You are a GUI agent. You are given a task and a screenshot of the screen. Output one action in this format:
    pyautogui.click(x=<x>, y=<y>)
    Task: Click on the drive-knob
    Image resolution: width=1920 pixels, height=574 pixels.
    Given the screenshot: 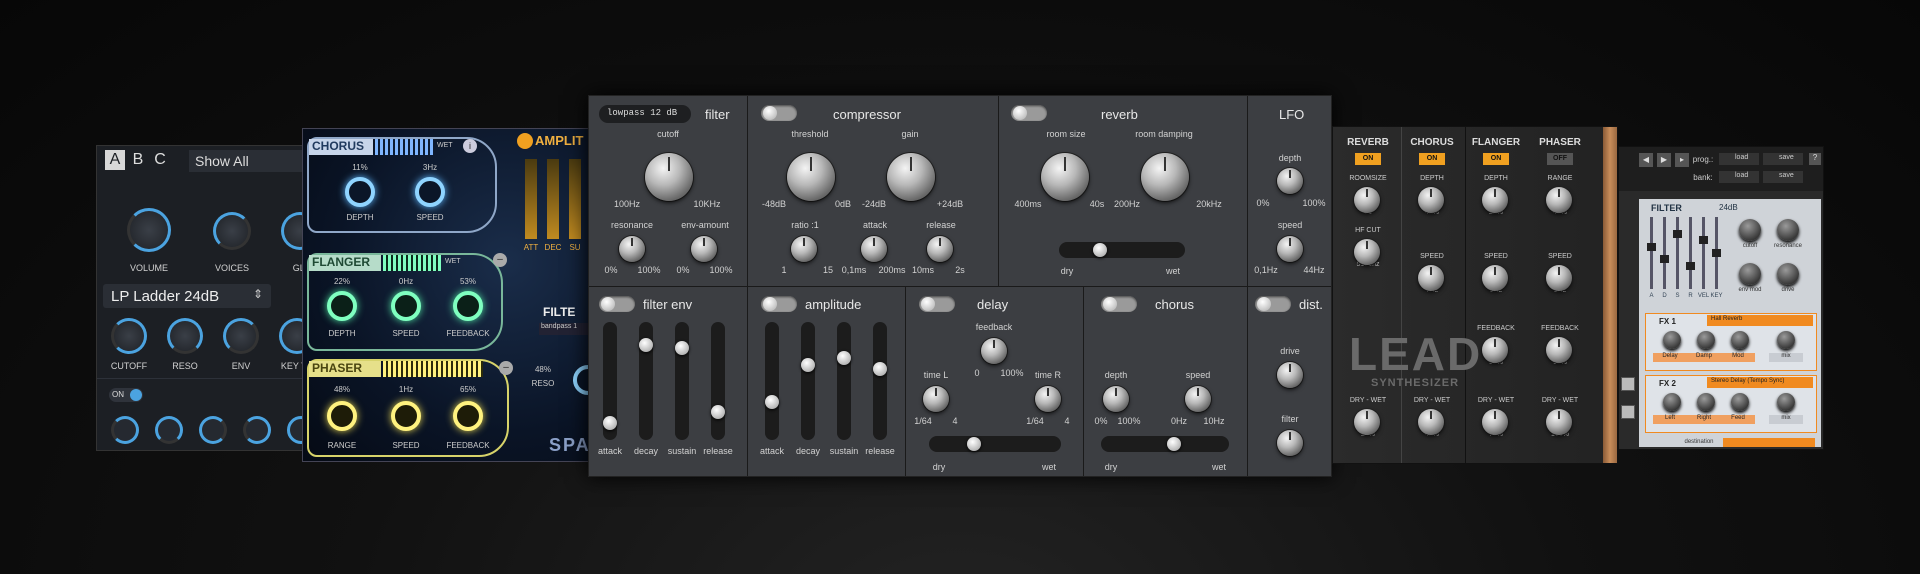 What is the action you would take?
    pyautogui.click(x=1290, y=375)
    